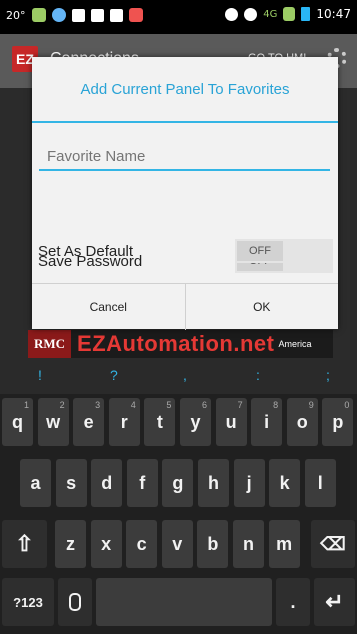  Describe the element at coordinates (97, 15) in the screenshot. I see `image-icon` at that location.